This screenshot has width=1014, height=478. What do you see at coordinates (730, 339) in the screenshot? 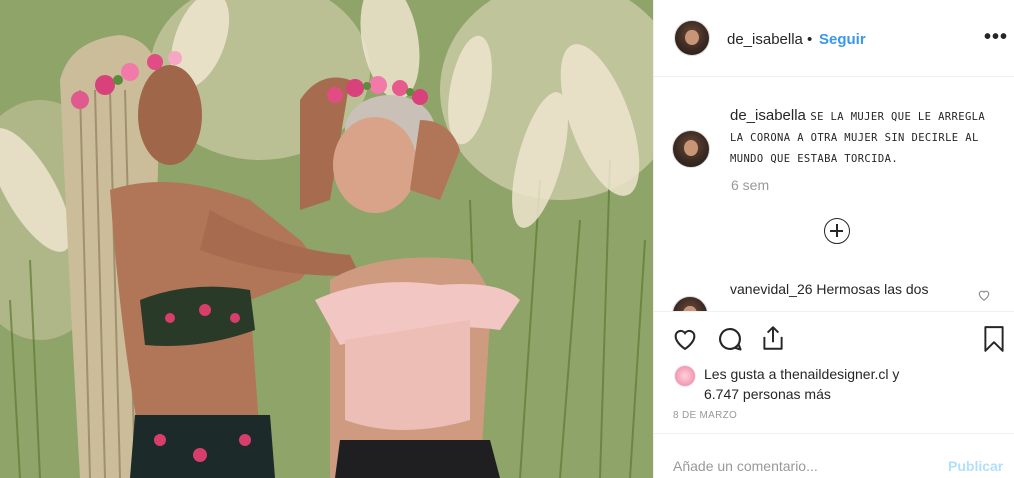
I see `comment-icon` at bounding box center [730, 339].